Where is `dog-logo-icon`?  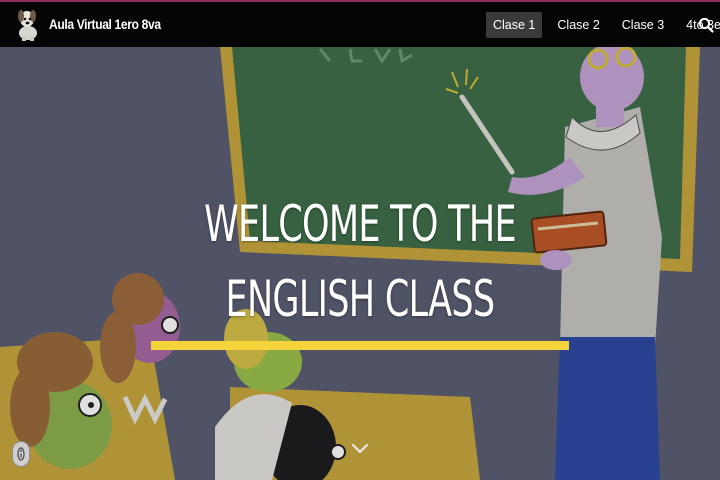 dog-logo-icon is located at coordinates (28, 24).